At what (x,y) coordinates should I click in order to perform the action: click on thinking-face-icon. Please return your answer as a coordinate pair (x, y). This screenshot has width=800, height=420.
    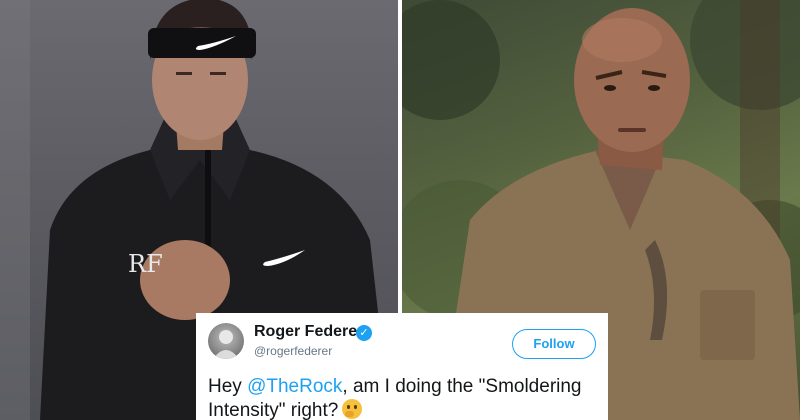
    Looking at the image, I should click on (352, 409).